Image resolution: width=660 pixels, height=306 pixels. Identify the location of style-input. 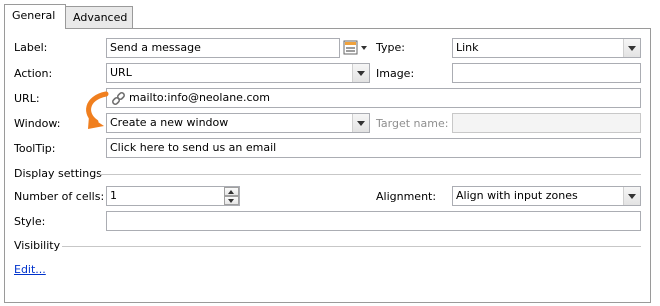
(373, 221).